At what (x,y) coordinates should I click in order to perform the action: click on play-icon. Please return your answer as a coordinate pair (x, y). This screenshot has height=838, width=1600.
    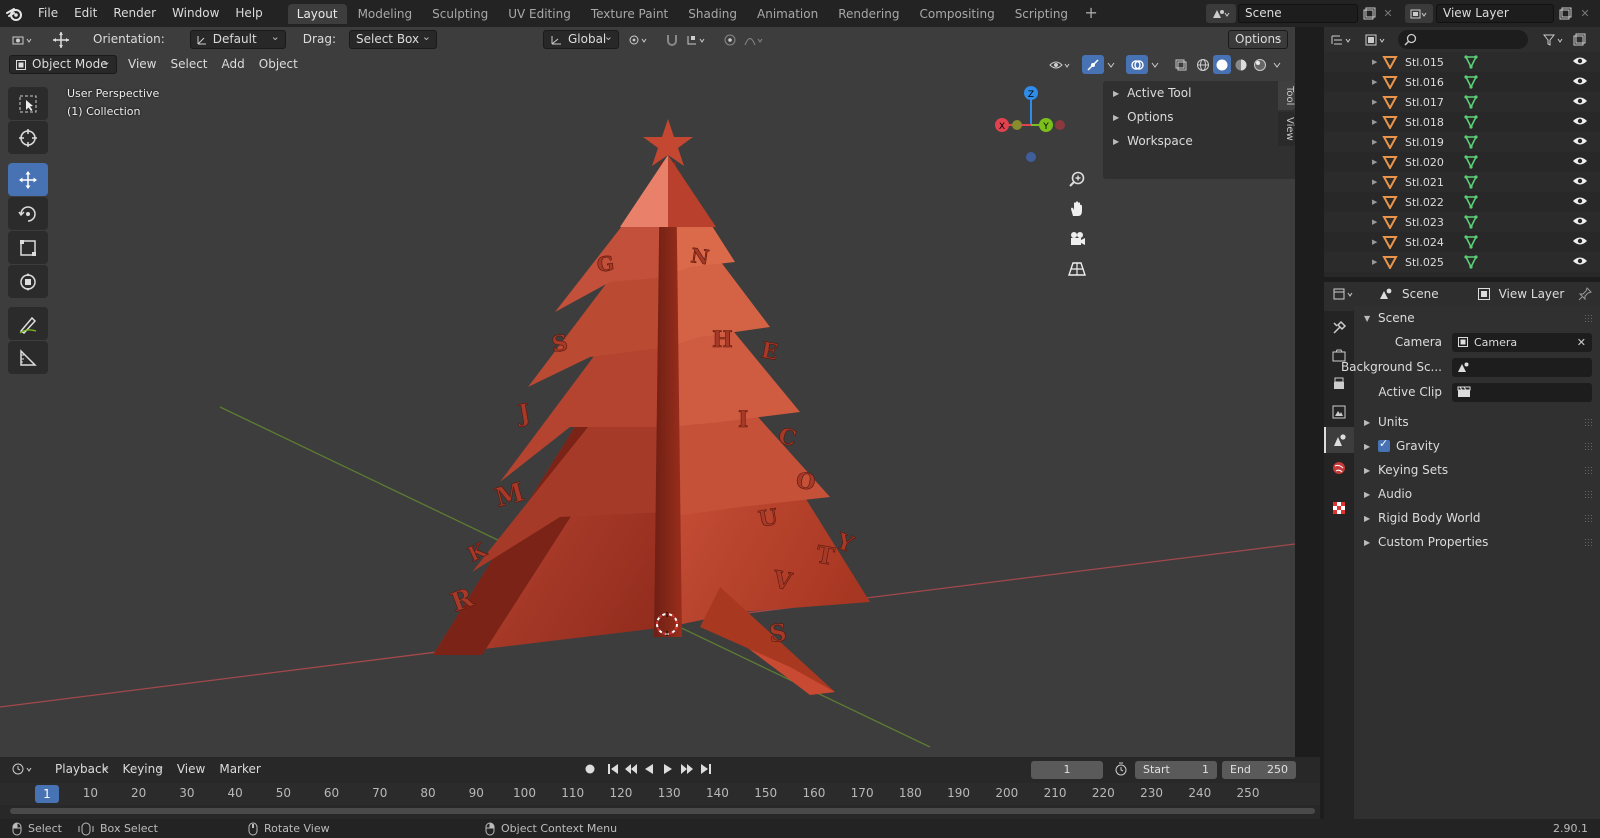
    Looking at the image, I should click on (668, 769).